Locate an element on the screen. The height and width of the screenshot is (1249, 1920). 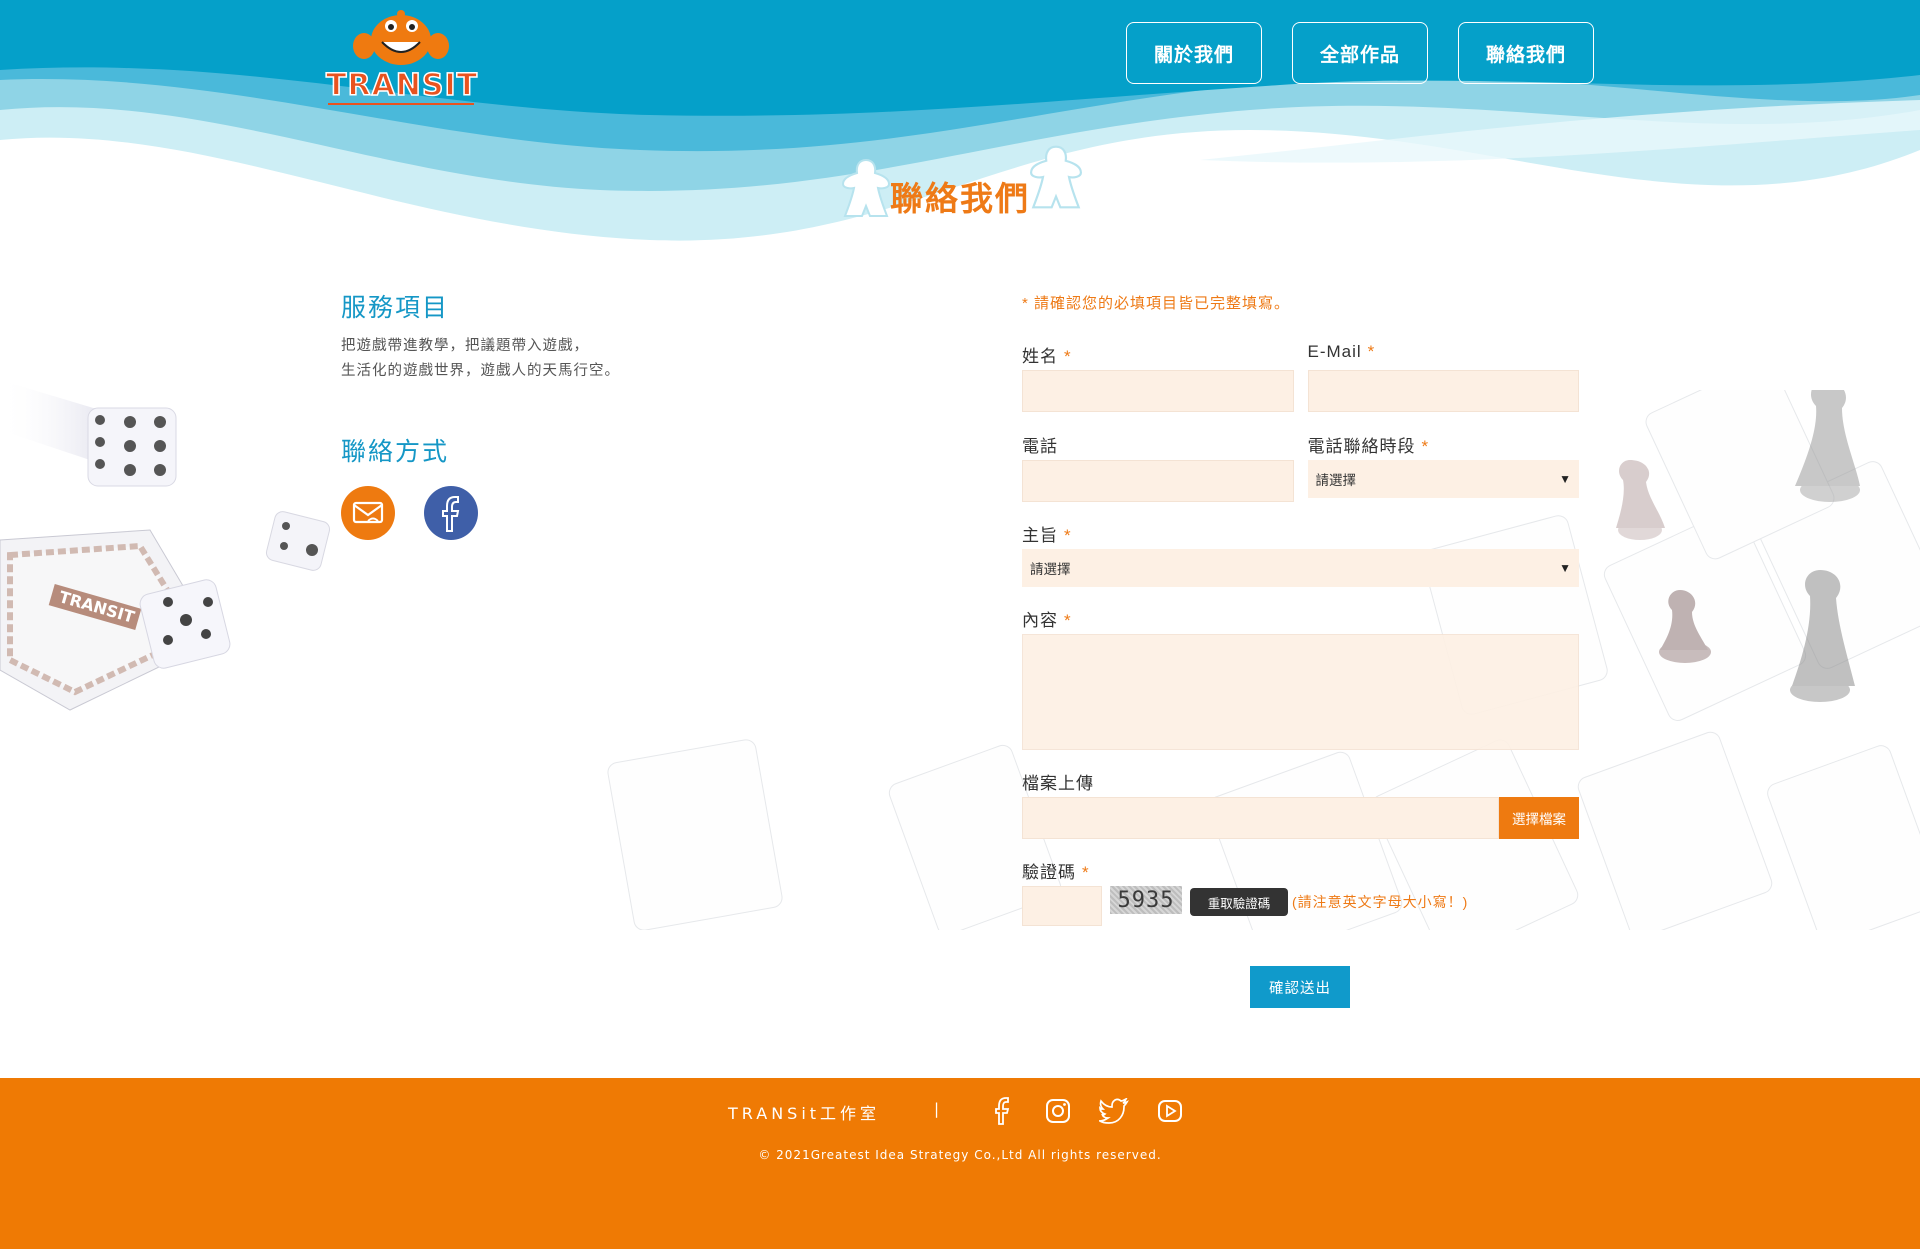
nav-works-button: 全部作品 is located at coordinates (1360, 53).